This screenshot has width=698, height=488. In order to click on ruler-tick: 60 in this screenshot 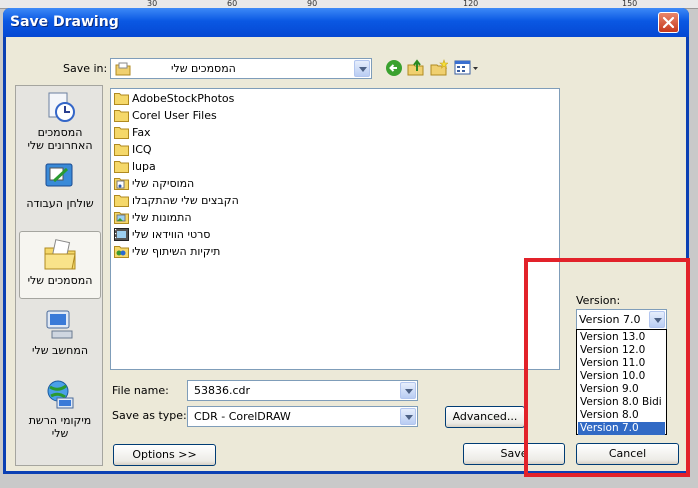, I will do `click(232, 4)`.